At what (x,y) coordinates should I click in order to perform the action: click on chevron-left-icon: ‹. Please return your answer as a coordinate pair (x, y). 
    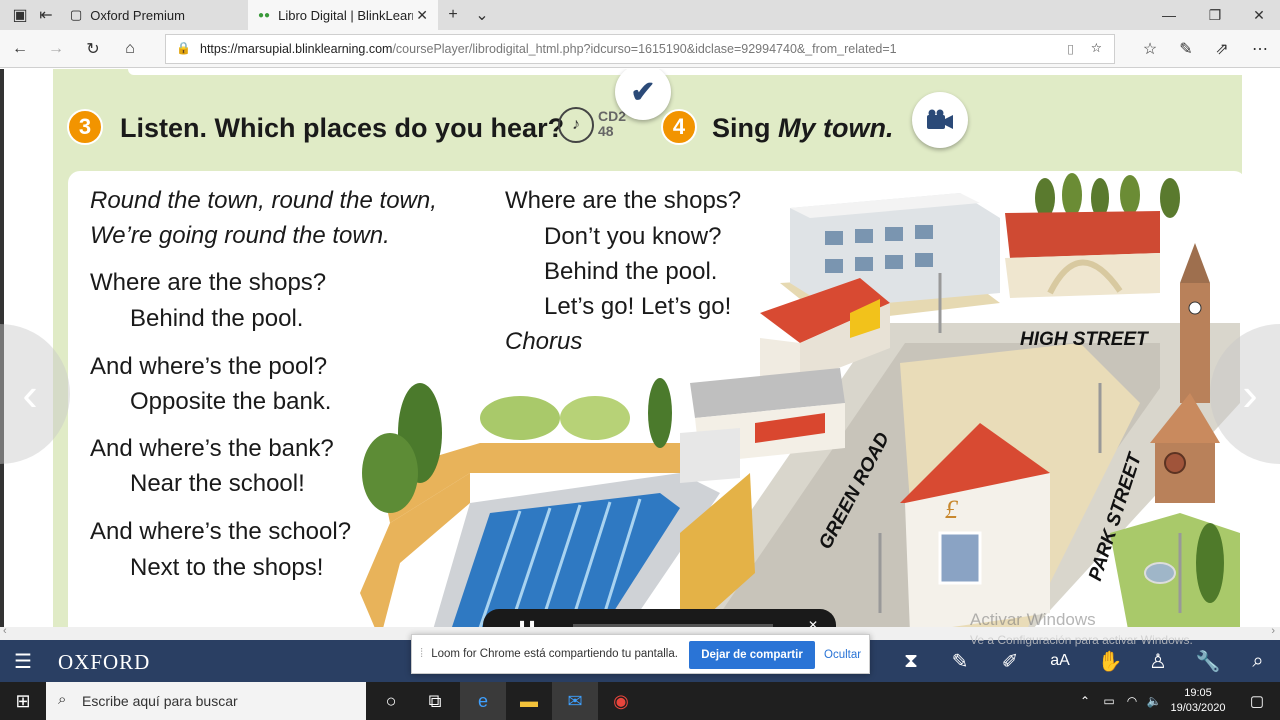
    Looking at the image, I should click on (30, 394).